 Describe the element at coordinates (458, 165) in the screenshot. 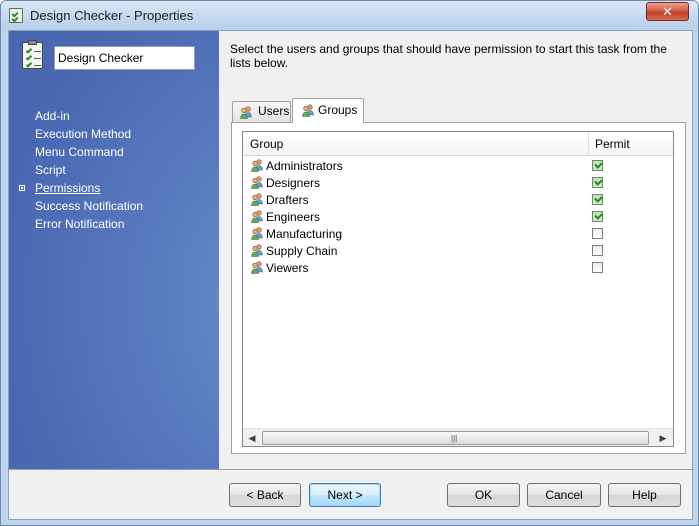

I see `table-row: Administrators` at that location.